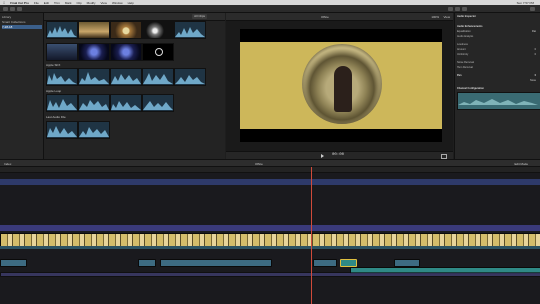 The height and width of the screenshot is (304, 540). What do you see at coordinates (311, 235) in the screenshot?
I see `playhead` at bounding box center [311, 235].